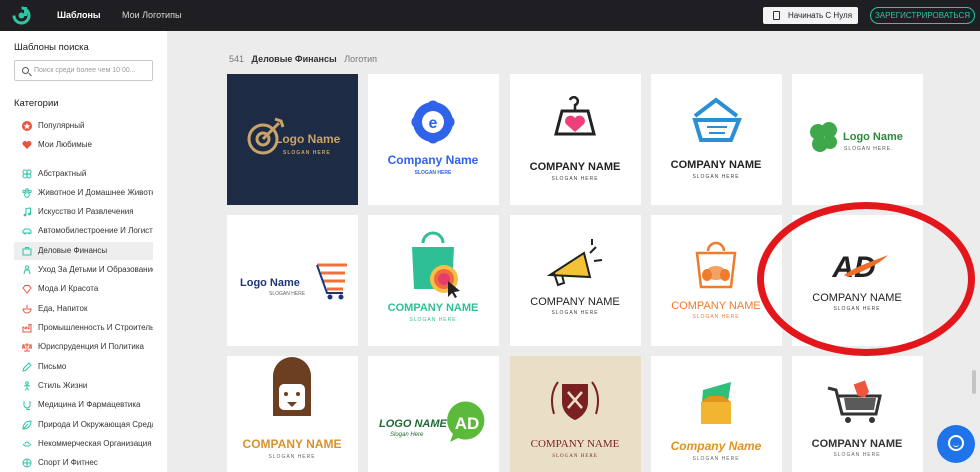  I want to click on template-card: AD LOGO NAME Slogan Here, so click(433, 414).